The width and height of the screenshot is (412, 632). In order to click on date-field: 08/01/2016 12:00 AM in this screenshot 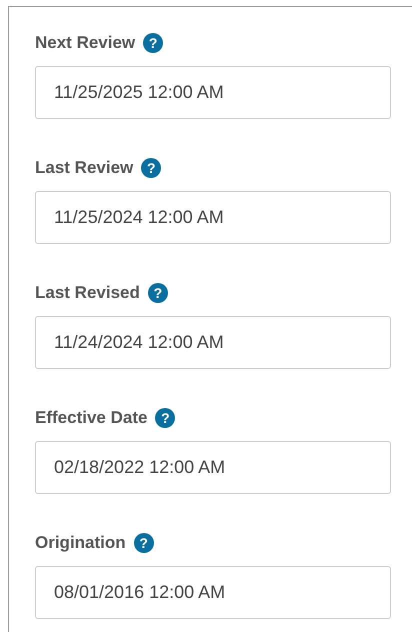, I will do `click(213, 592)`.